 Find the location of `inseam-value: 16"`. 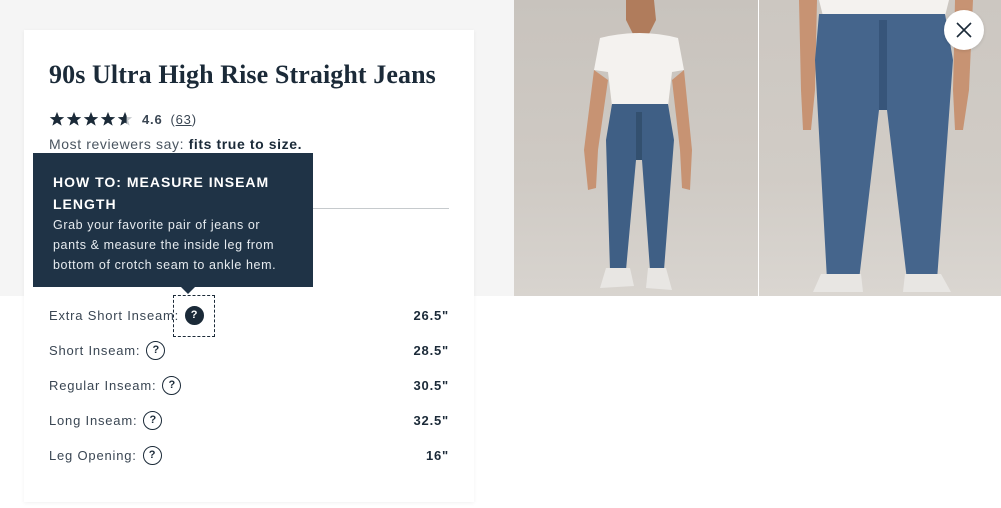

inseam-value: 16" is located at coordinates (437, 455).